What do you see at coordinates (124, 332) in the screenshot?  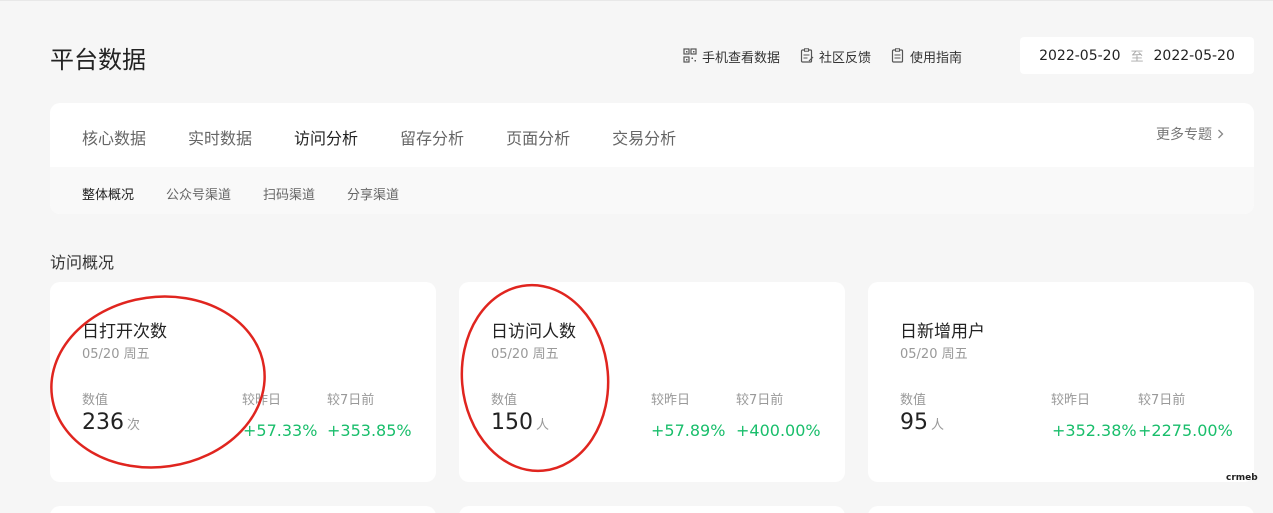 I see `card-title: 日打开次数` at bounding box center [124, 332].